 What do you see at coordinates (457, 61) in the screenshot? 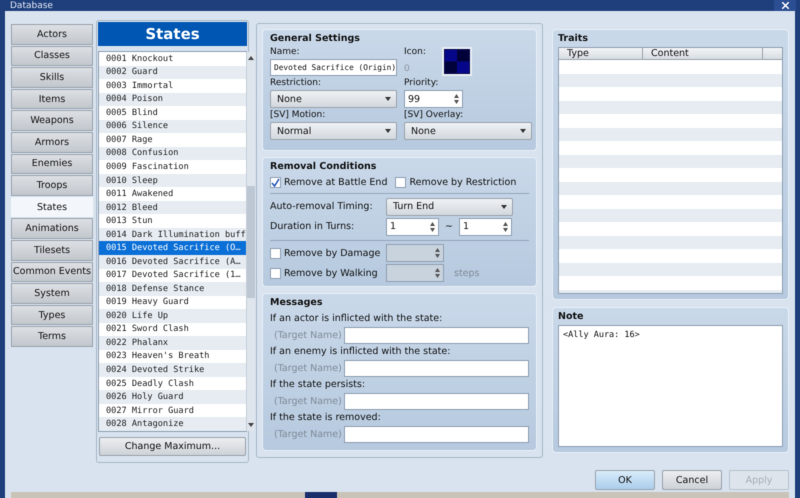
I see `icon-preview` at bounding box center [457, 61].